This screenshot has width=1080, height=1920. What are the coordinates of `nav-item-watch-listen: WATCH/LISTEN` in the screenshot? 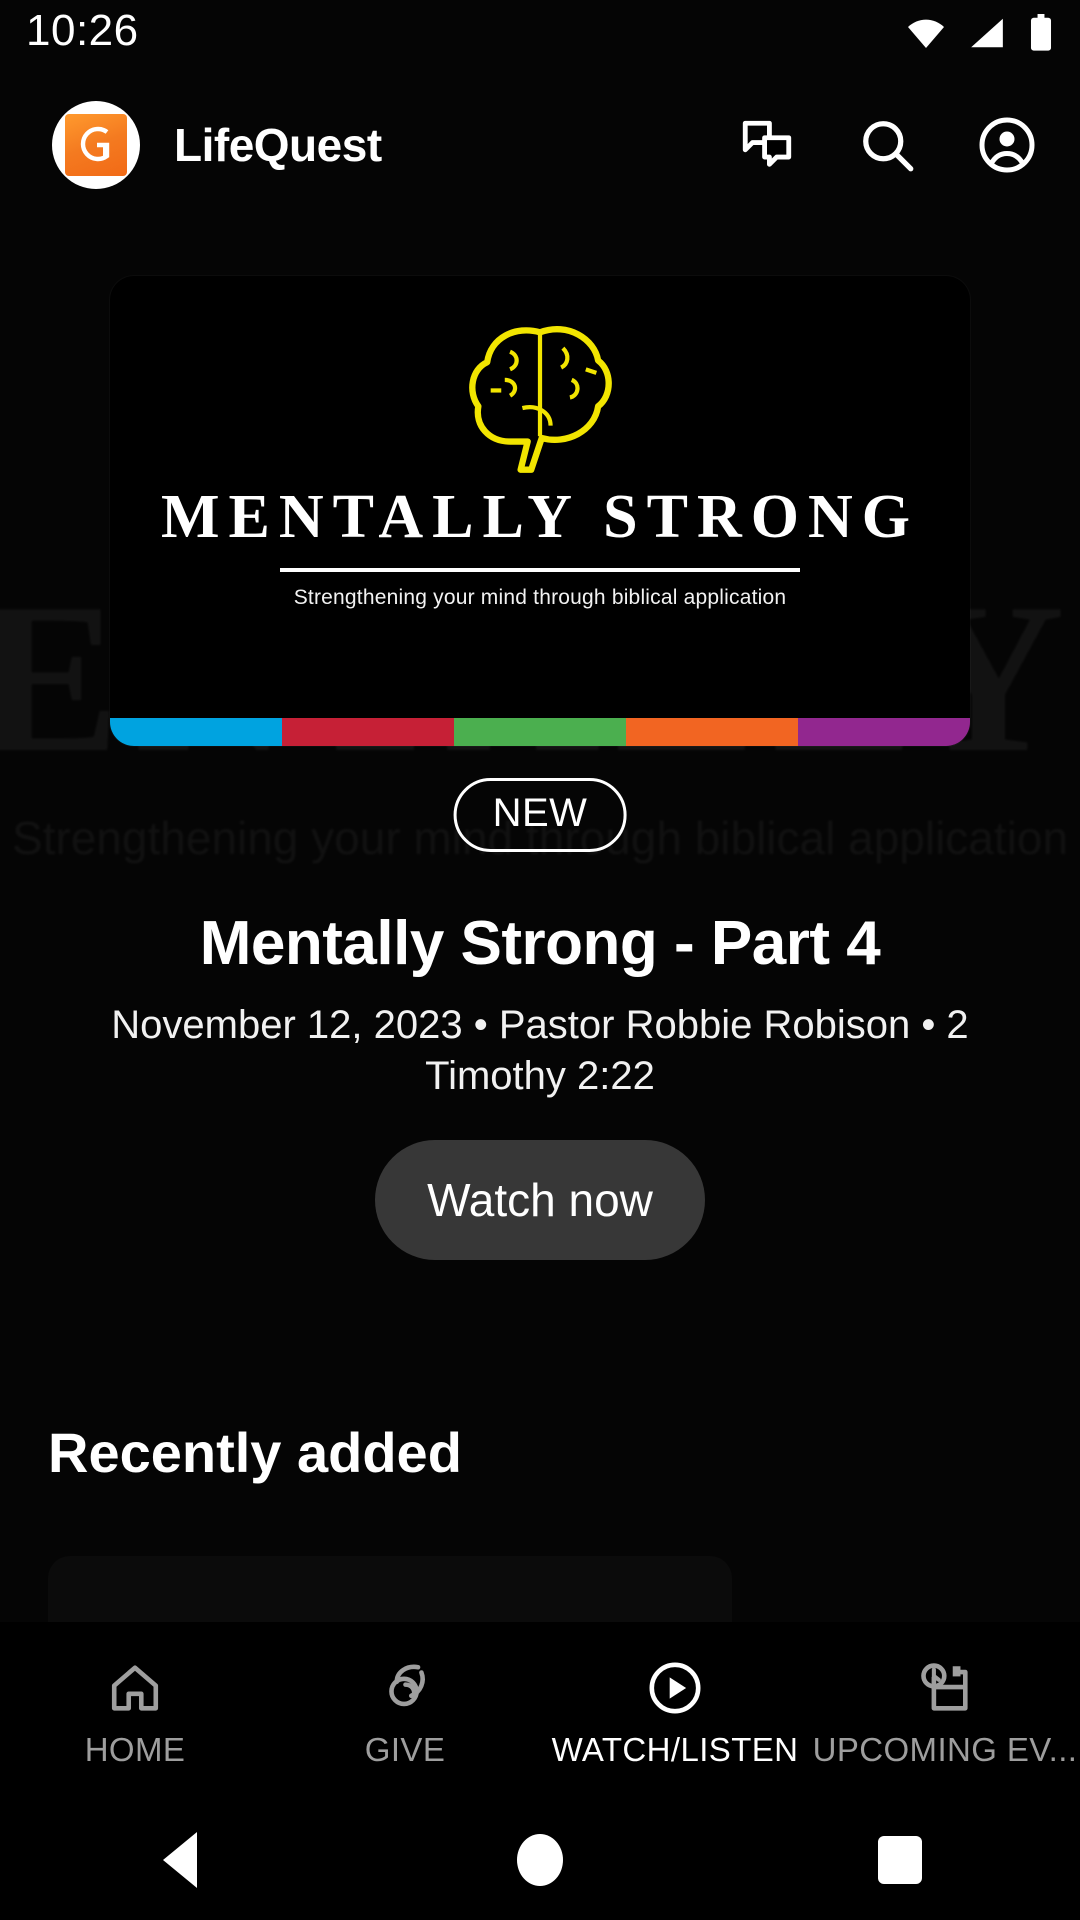 It's located at (675, 1711).